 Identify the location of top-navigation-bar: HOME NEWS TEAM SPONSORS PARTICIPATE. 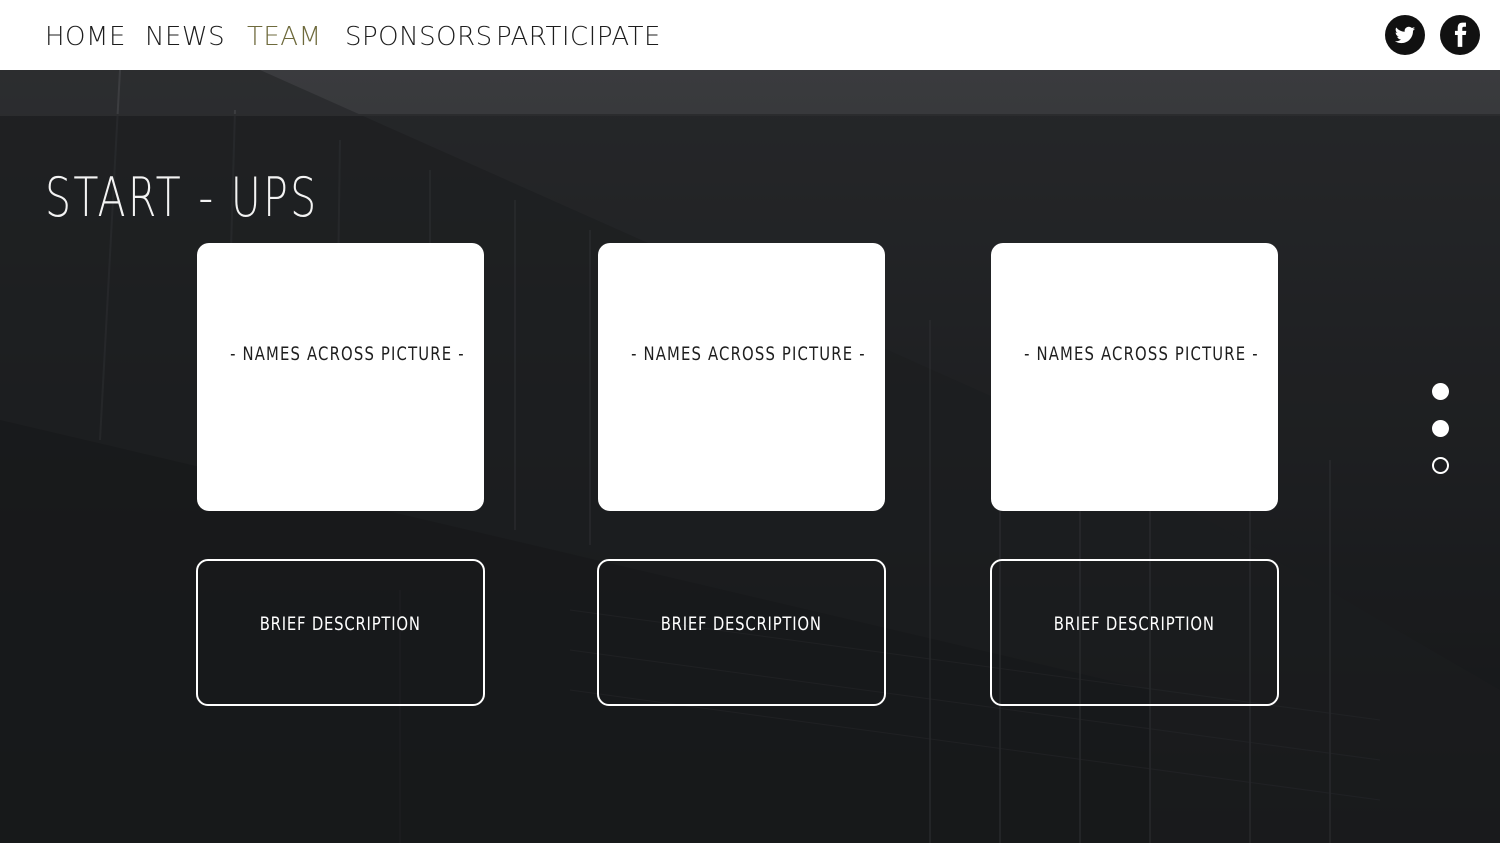
(750, 35).